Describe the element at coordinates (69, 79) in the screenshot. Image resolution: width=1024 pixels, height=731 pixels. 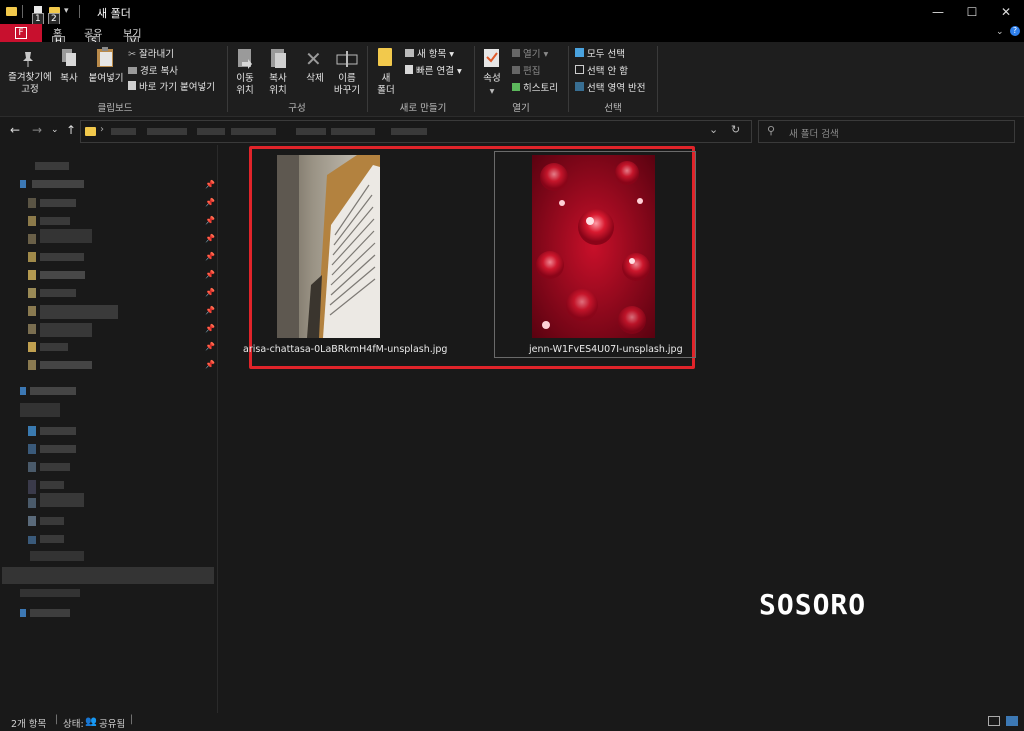
I see `copy-button: 복사` at that location.